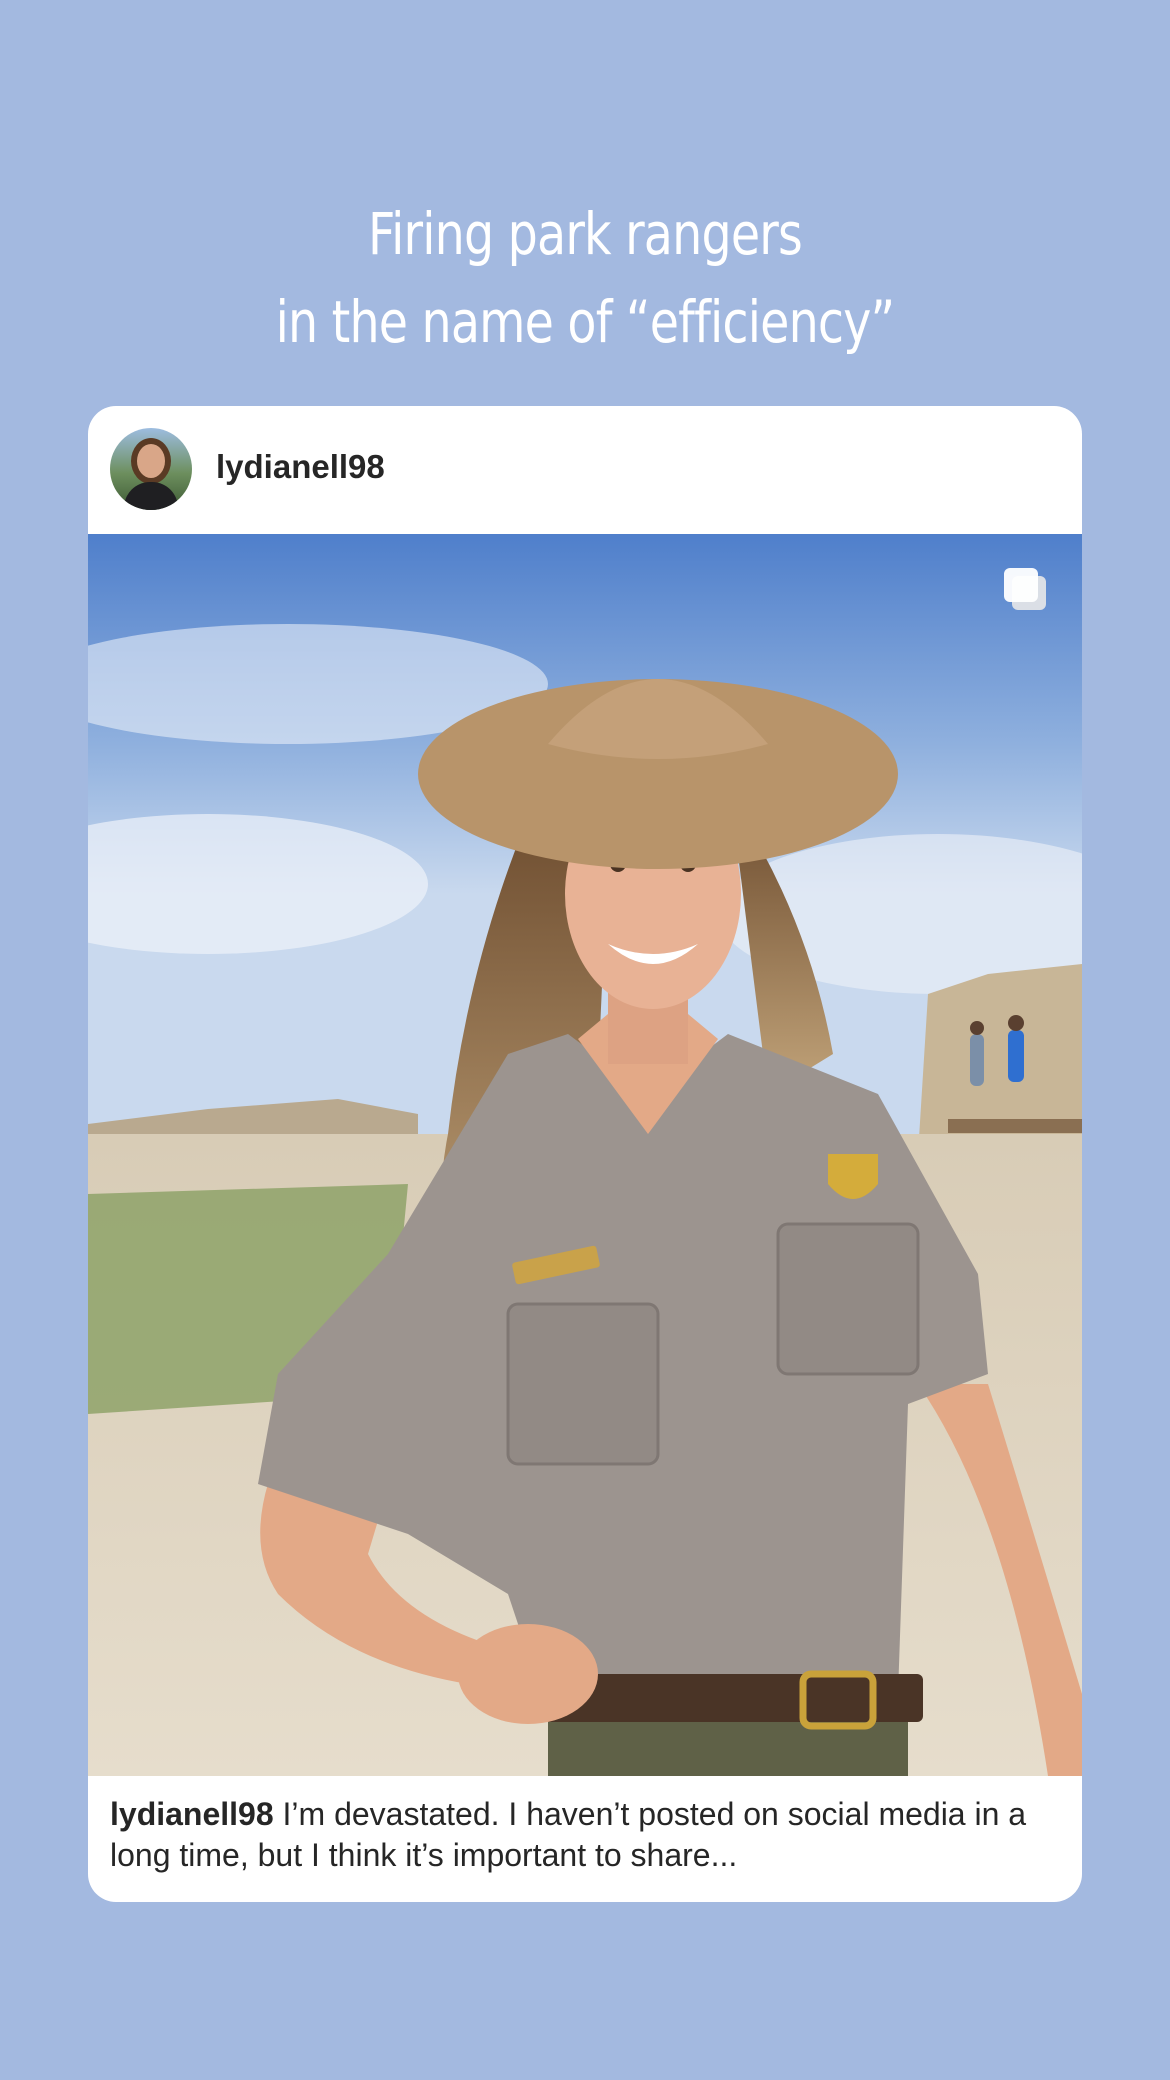 The height and width of the screenshot is (2080, 1170). I want to click on profile-avatar, so click(151, 469).